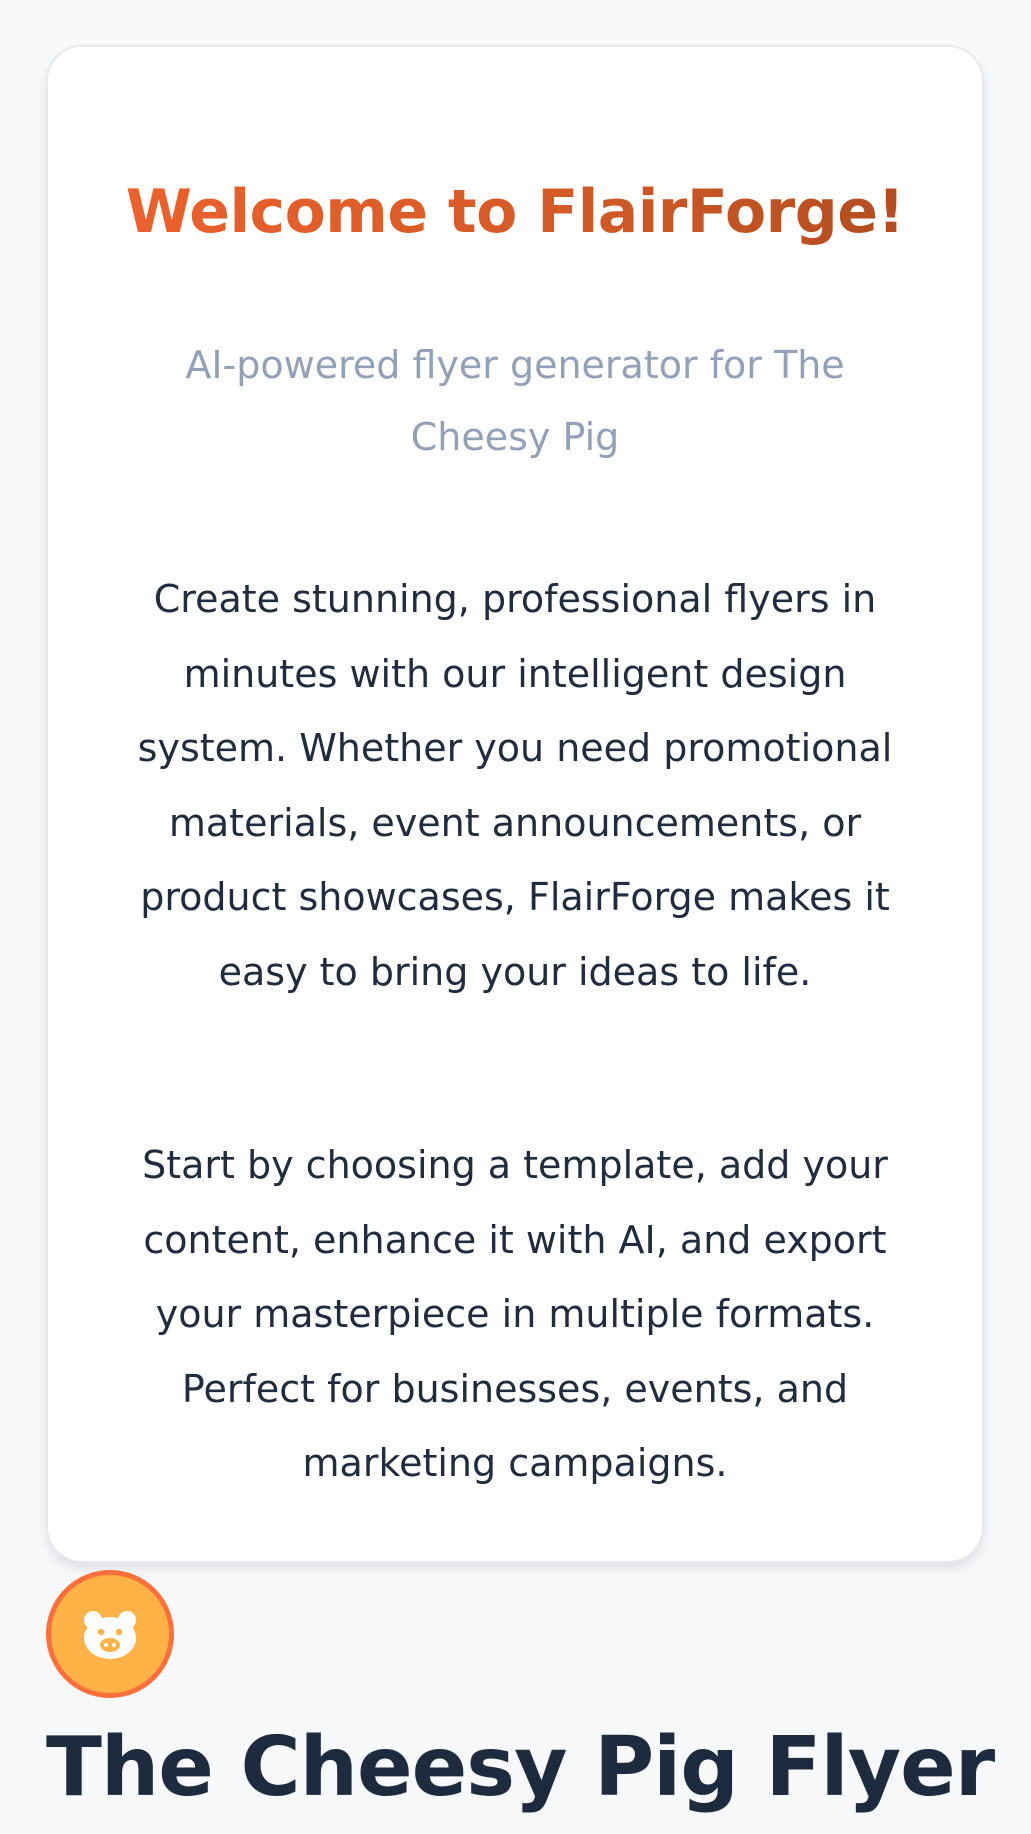 Image resolution: width=1031 pixels, height=1834 pixels. Describe the element at coordinates (515, 212) in the screenshot. I see `welcome-title: Welcome to FlairForge!` at that location.